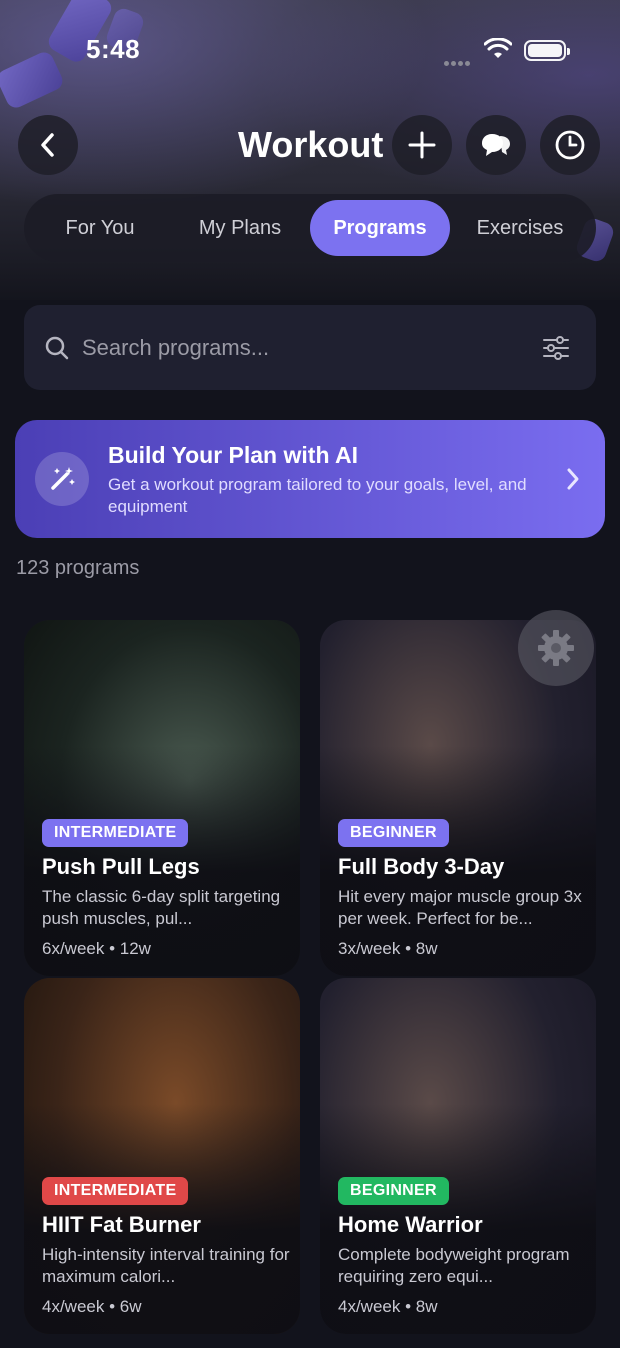 The height and width of the screenshot is (1348, 620). I want to click on add-button, so click(422, 145).